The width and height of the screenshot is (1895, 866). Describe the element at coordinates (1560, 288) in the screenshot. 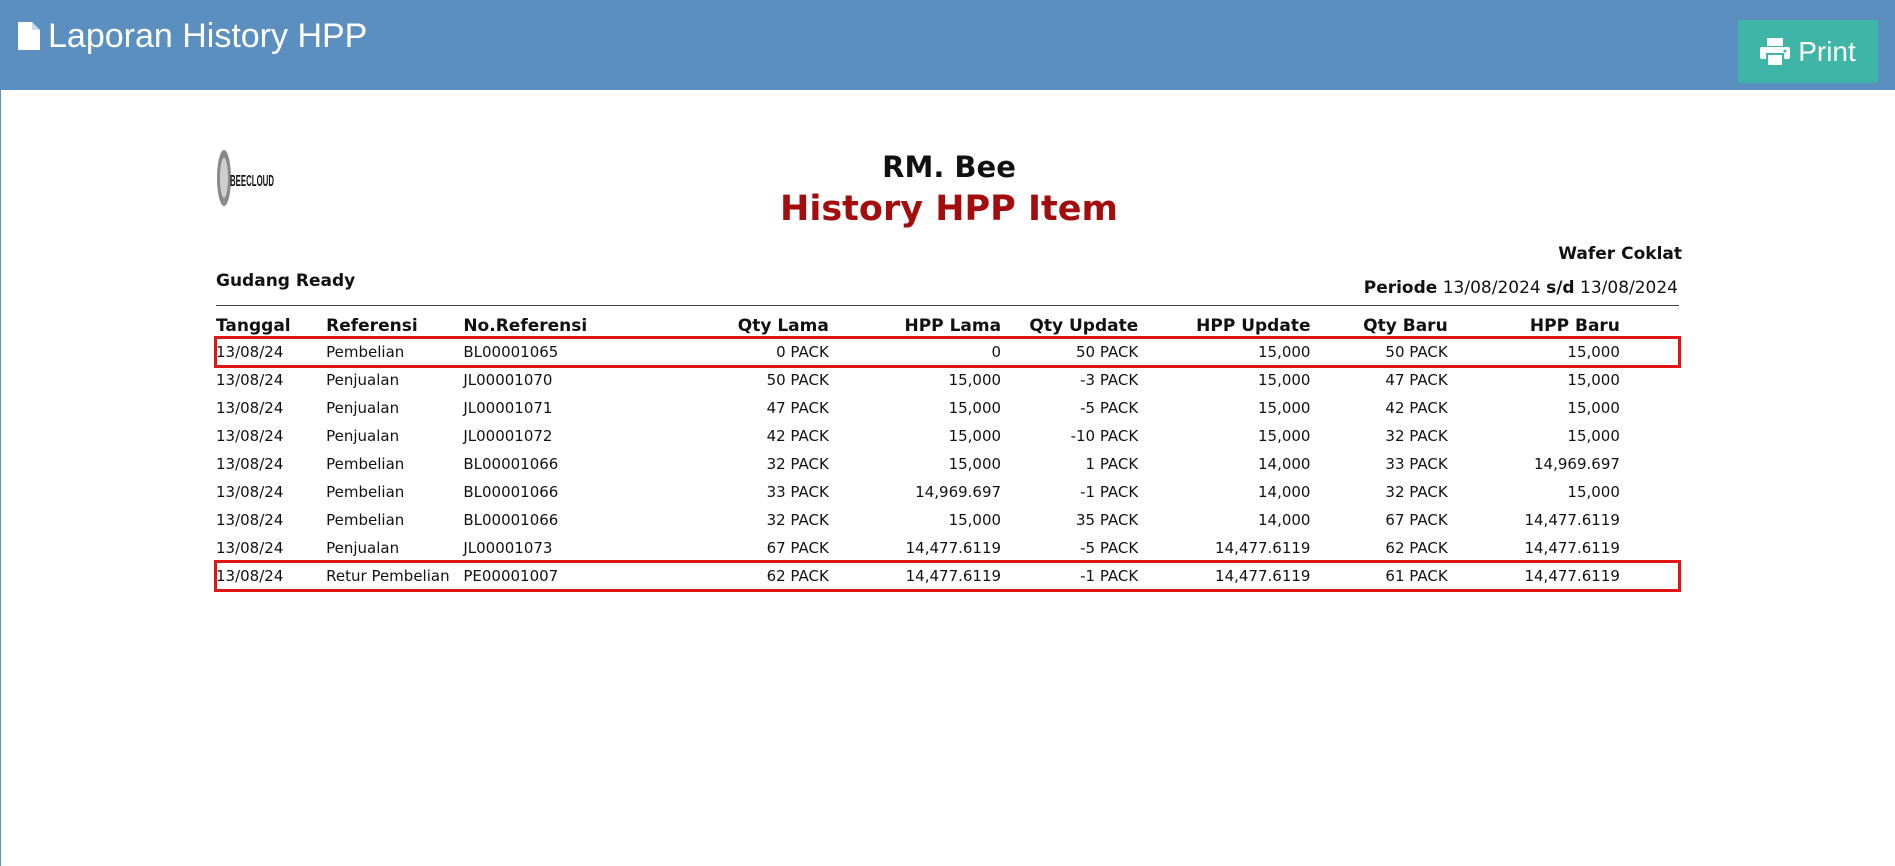

I see `period-separator: s/d` at that location.